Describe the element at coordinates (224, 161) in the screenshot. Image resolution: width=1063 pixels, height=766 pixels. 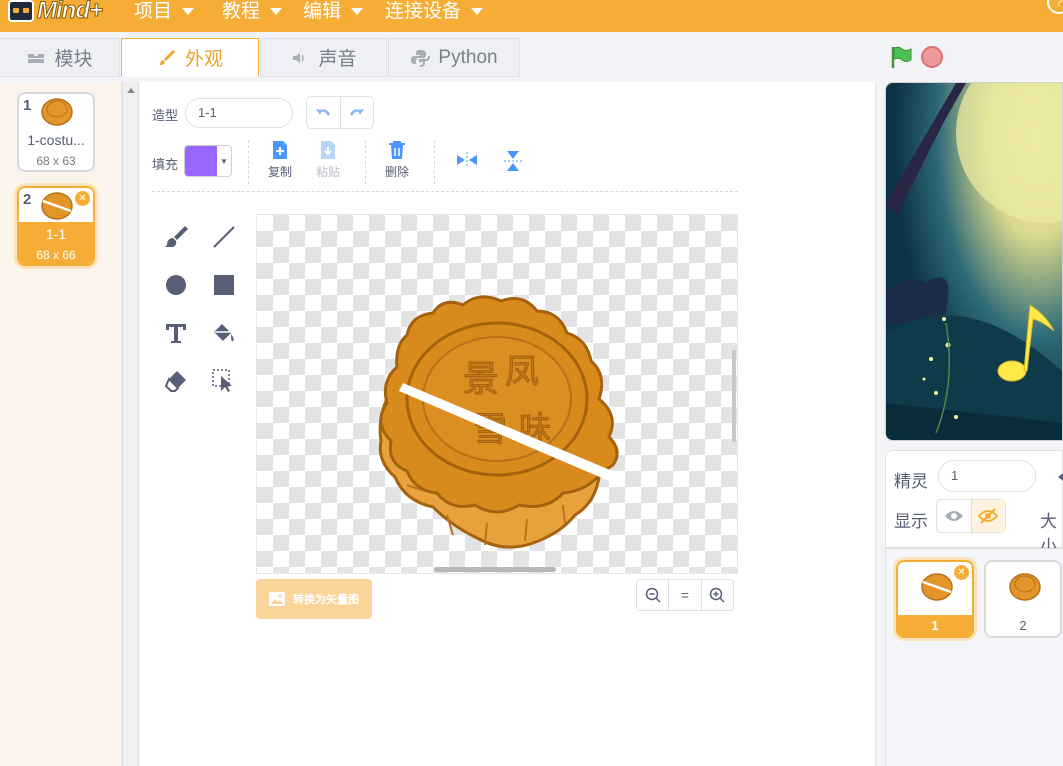
I see `caret-down-icon: ▼` at that location.